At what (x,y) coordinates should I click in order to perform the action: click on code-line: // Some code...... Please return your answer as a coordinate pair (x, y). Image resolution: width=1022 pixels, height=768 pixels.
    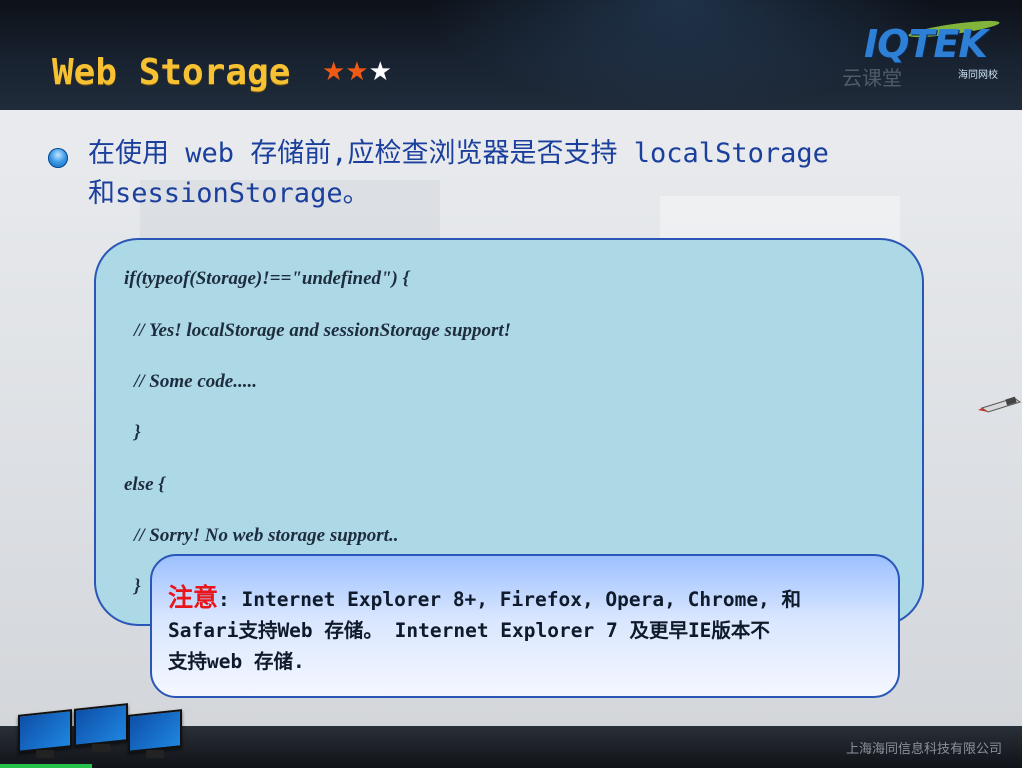
    Looking at the image, I should click on (195, 381).